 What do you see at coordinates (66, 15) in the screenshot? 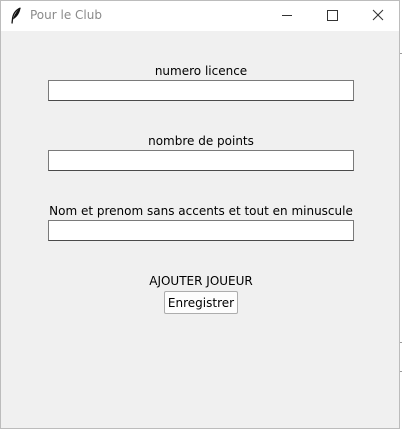
I see `window-title: Pour le Club` at bounding box center [66, 15].